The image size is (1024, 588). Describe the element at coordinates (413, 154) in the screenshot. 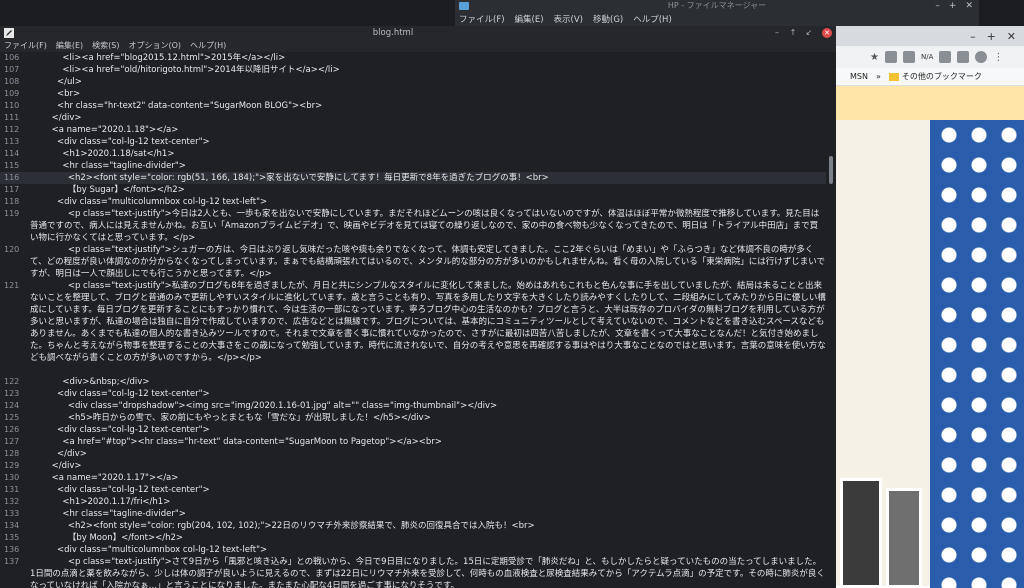

I see `code-line: 114 <h1>2020.1.18/sat</h1>` at that location.